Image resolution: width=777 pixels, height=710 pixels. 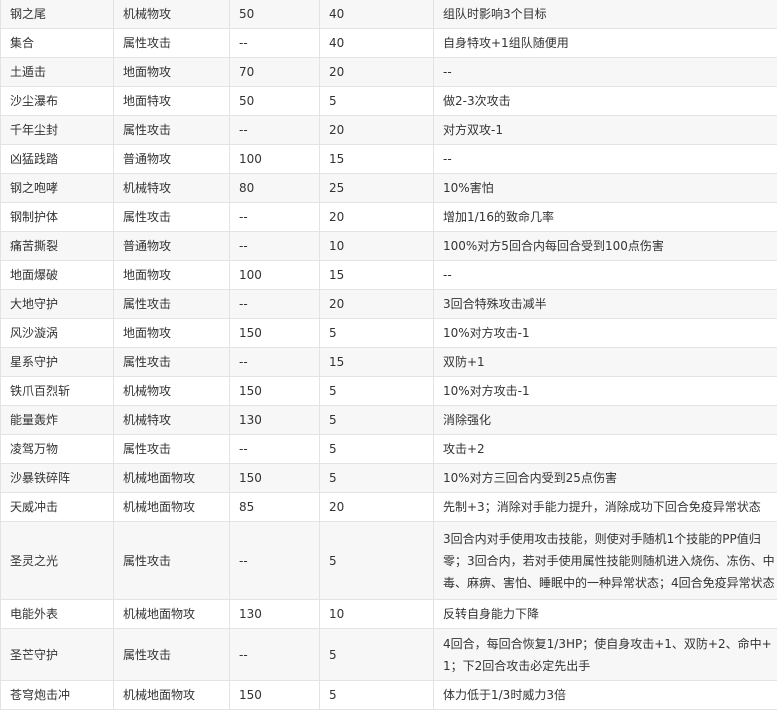 What do you see at coordinates (389, 159) in the screenshot?
I see `table-row: 凶猛践踏 普通物攻 100 15 --` at bounding box center [389, 159].